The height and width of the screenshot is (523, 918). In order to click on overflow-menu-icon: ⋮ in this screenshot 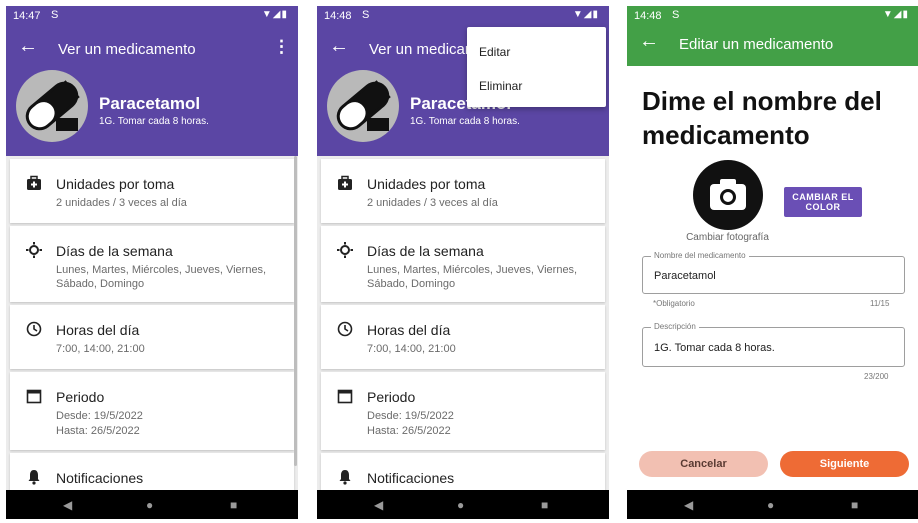, I will do `click(281, 47)`.